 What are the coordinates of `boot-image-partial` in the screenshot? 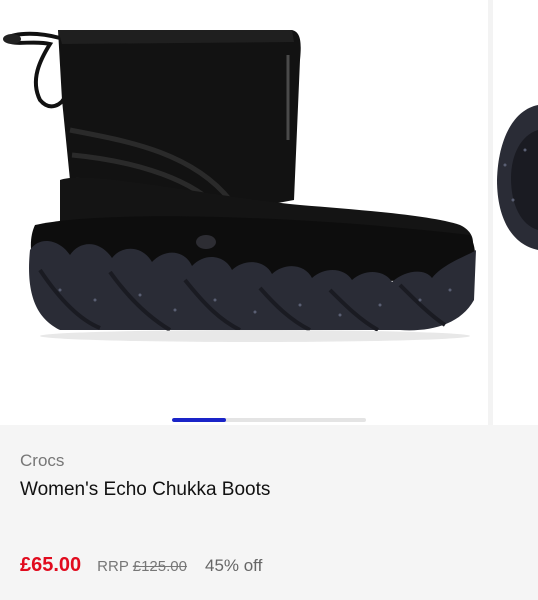 It's located at (517, 177).